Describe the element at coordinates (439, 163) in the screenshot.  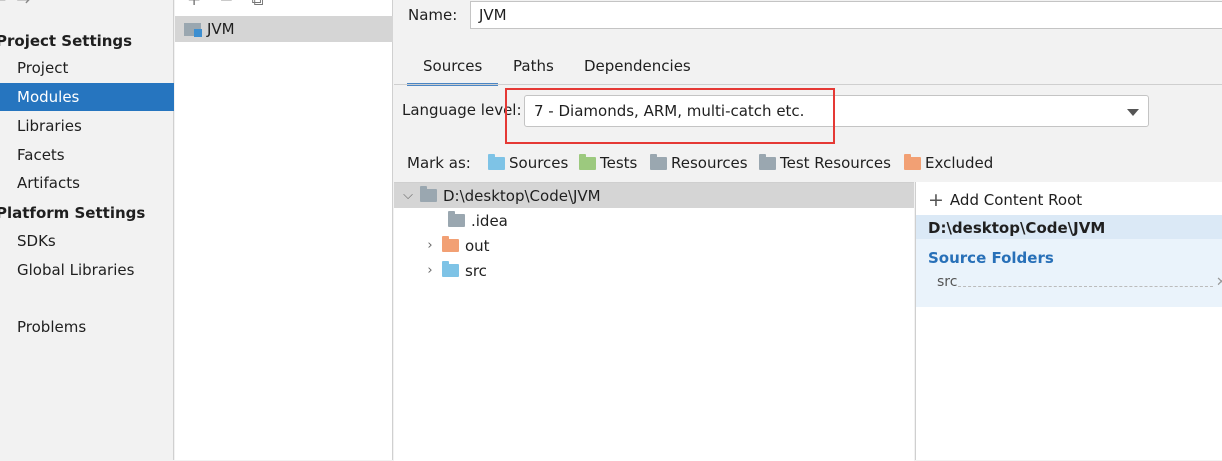
I see `mark-as-label: Mark as:` at that location.